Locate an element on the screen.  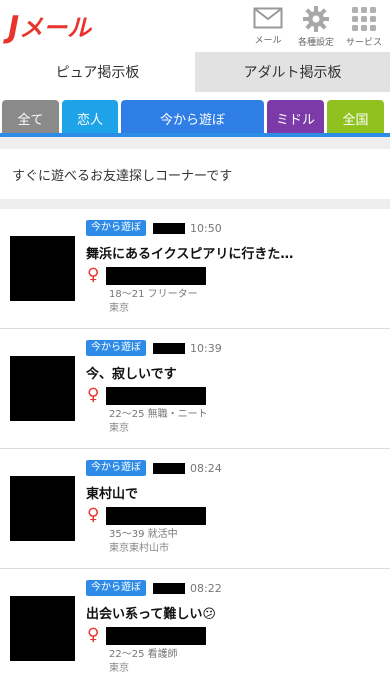
settings-button: 各種設定 is located at coordinates (316, 27).